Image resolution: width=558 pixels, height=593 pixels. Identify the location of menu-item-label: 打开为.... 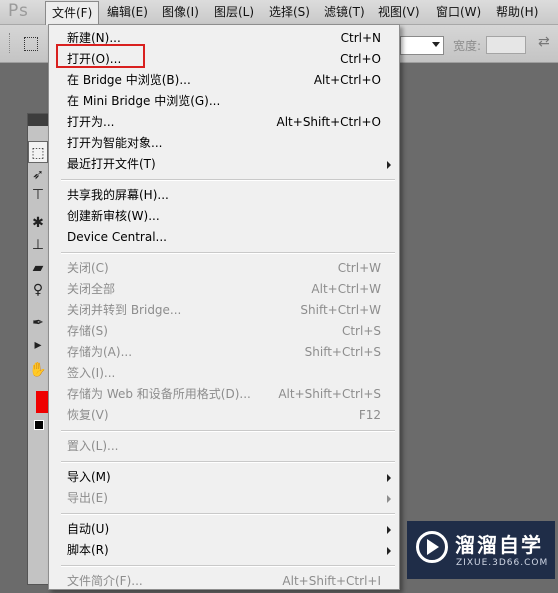
(91, 122).